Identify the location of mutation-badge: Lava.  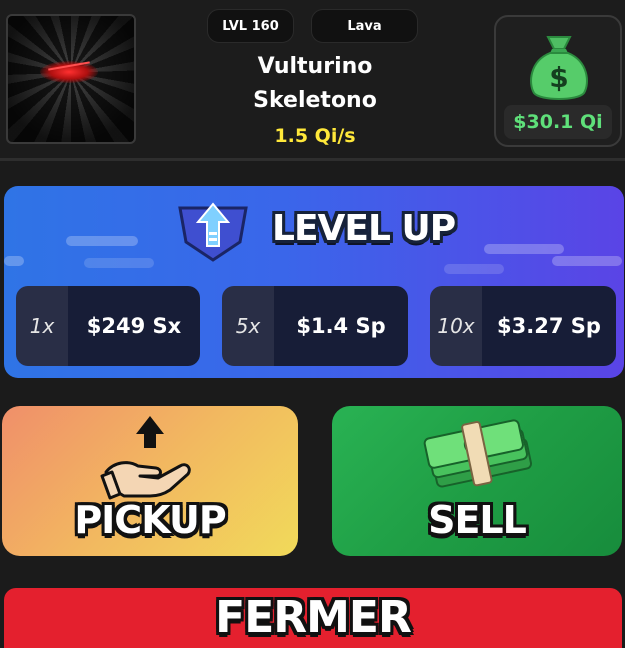
(364, 26).